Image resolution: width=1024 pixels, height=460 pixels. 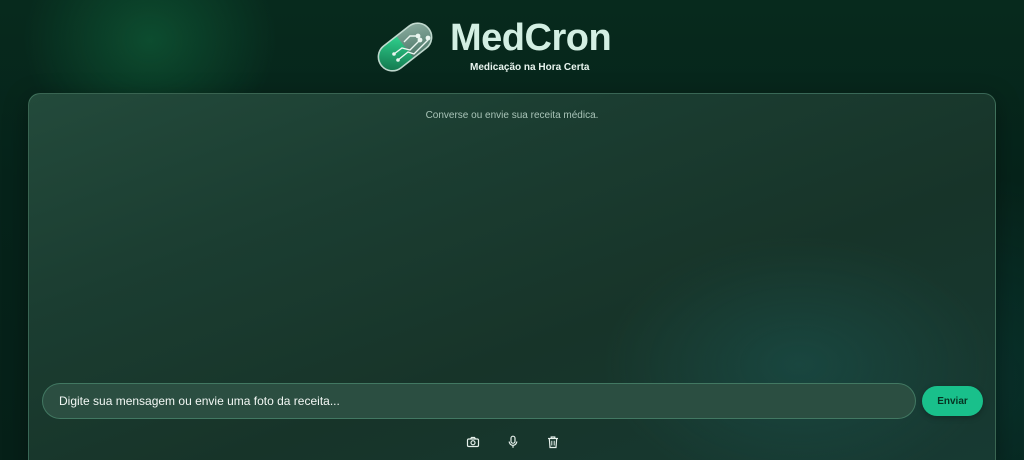 I want to click on trash-icon, so click(x=553, y=442).